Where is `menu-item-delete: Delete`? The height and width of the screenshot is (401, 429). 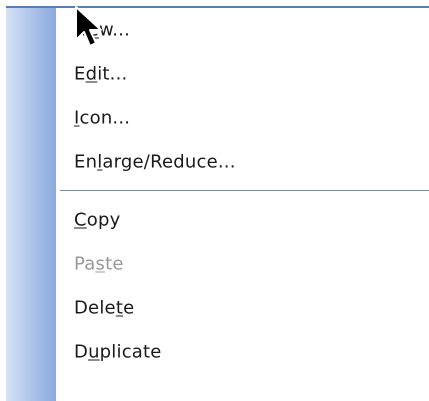 menu-item-delete: Delete is located at coordinates (217, 308).